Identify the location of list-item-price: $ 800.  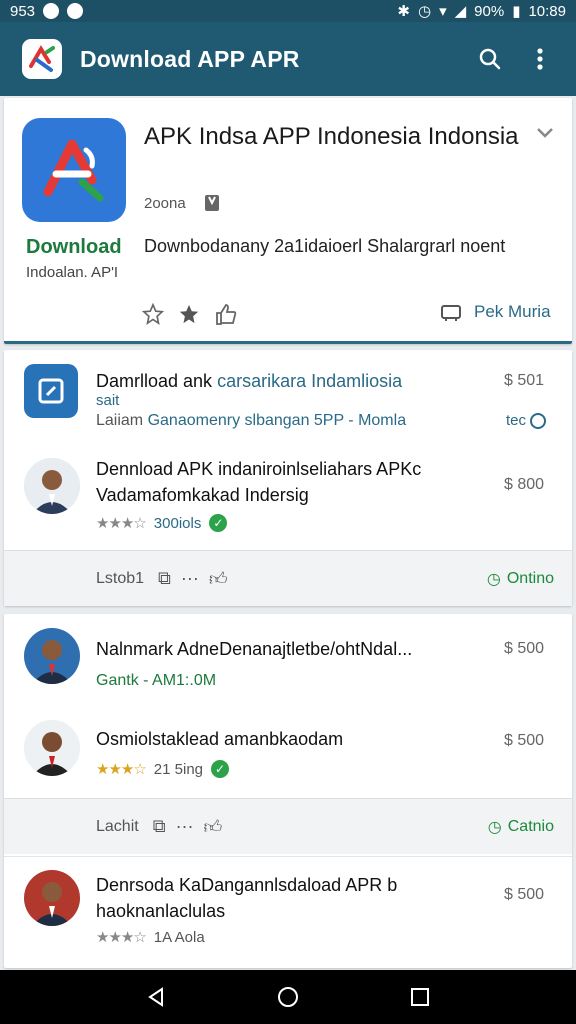
(524, 484).